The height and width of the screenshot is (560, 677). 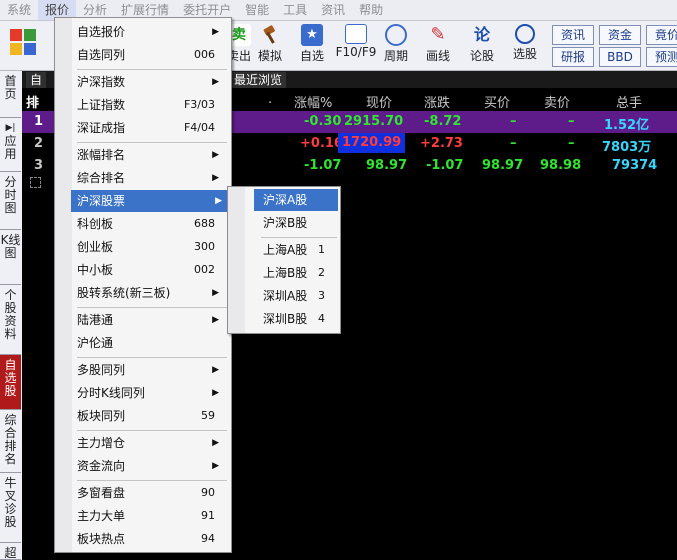 I want to click on col-bid: 买价, so click(x=497, y=101).